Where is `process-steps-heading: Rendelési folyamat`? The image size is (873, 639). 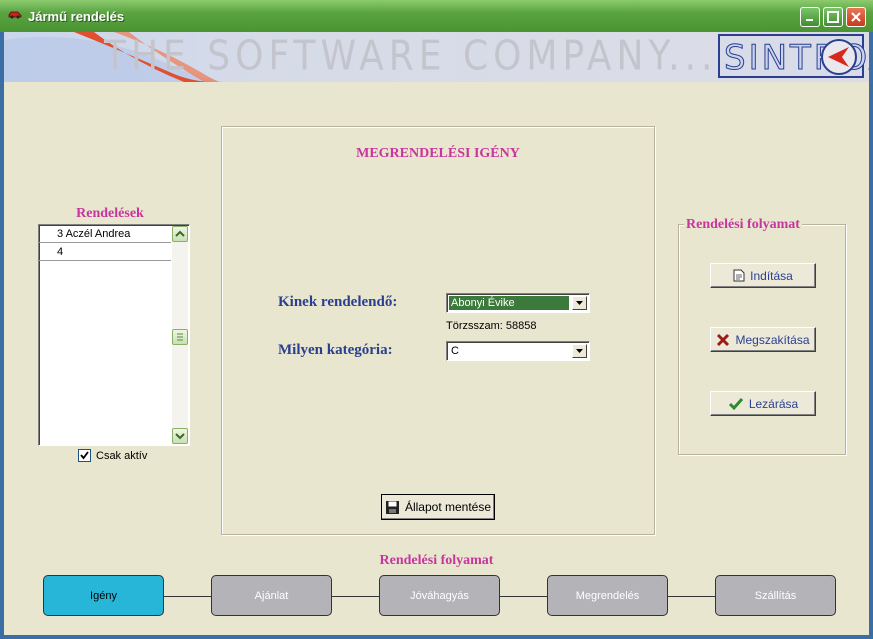 process-steps-heading: Rendelési folyamat is located at coordinates (436, 560).